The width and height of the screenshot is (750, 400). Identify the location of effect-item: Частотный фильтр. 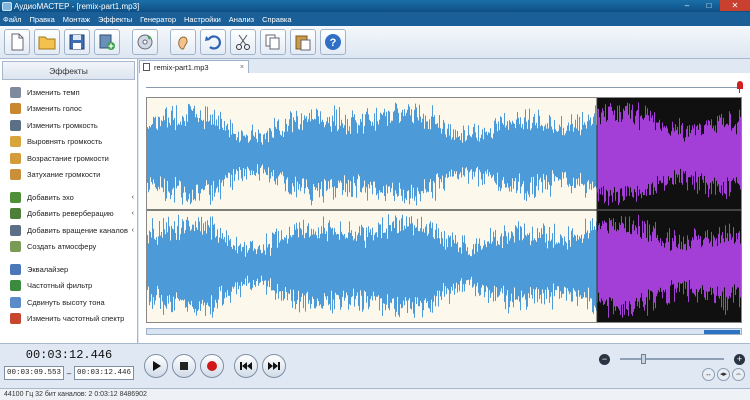
(73, 286).